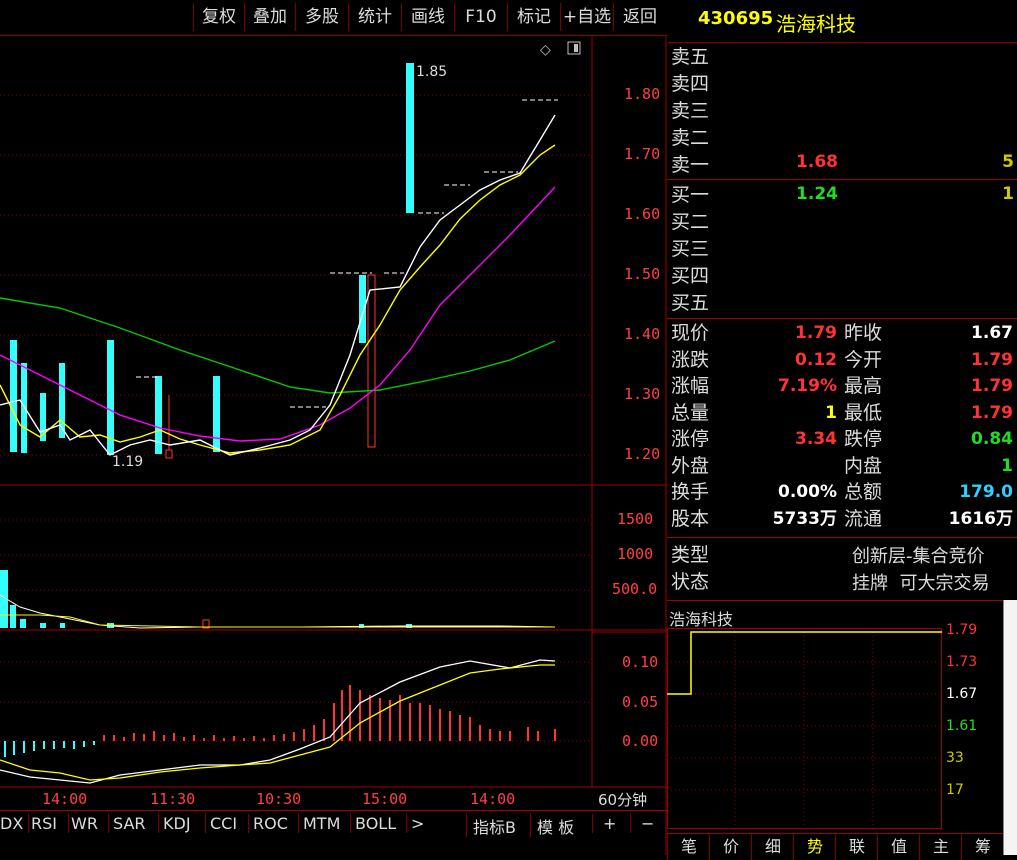  Describe the element at coordinates (373, 823) in the screenshot. I see `tab-boll: BOLL` at that location.